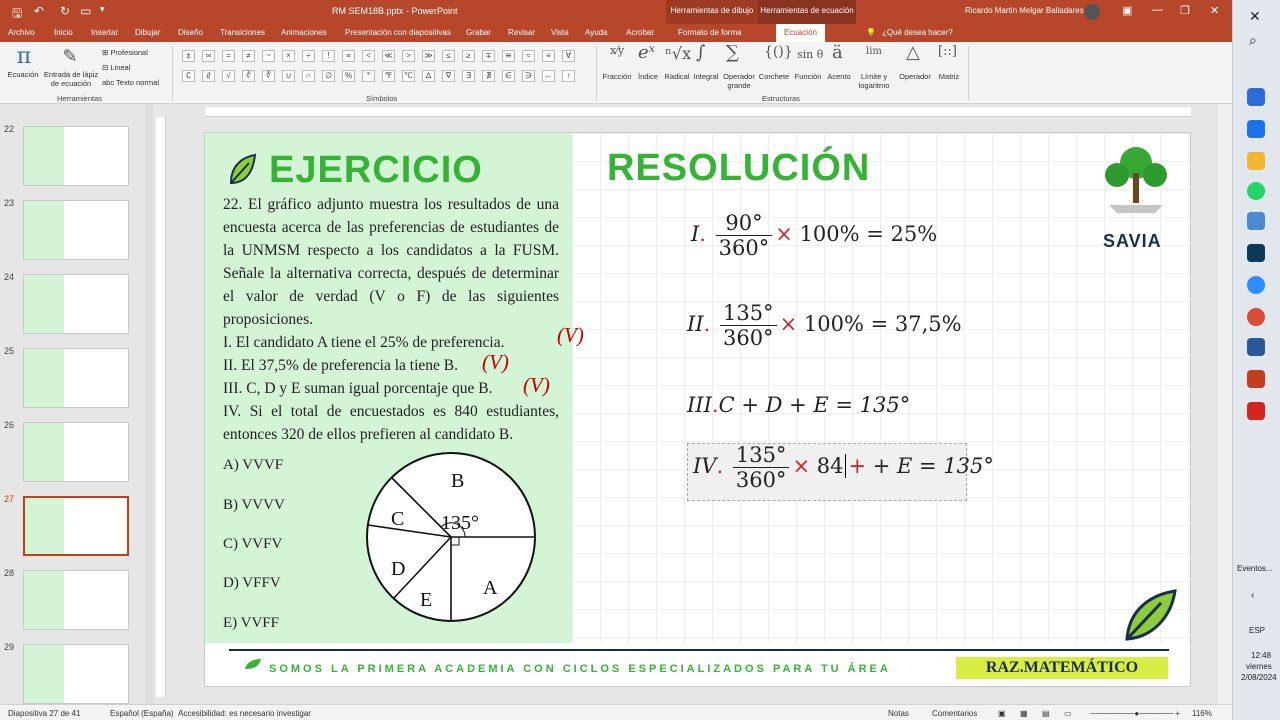  What do you see at coordinates (508, 76) in the screenshot?
I see `symbol-button: ∈` at bounding box center [508, 76].